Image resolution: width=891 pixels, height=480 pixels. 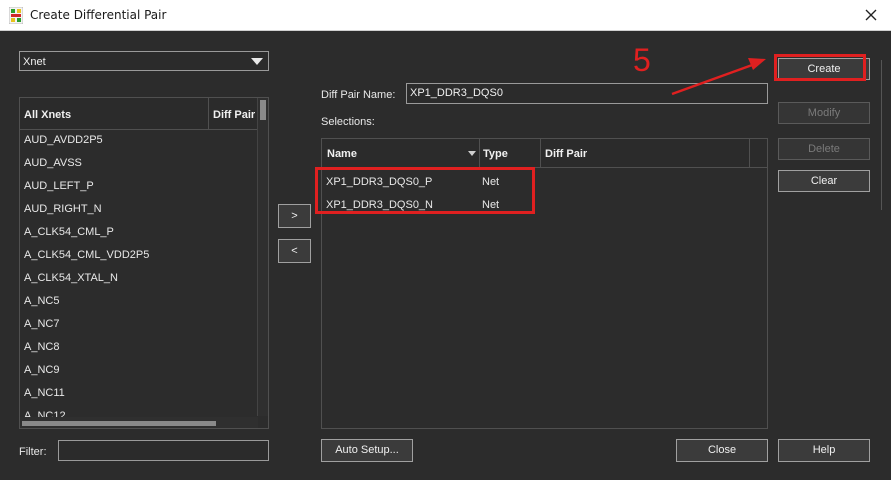 What do you see at coordinates (718, 77) in the screenshot?
I see `annotation-arrow-icon` at bounding box center [718, 77].